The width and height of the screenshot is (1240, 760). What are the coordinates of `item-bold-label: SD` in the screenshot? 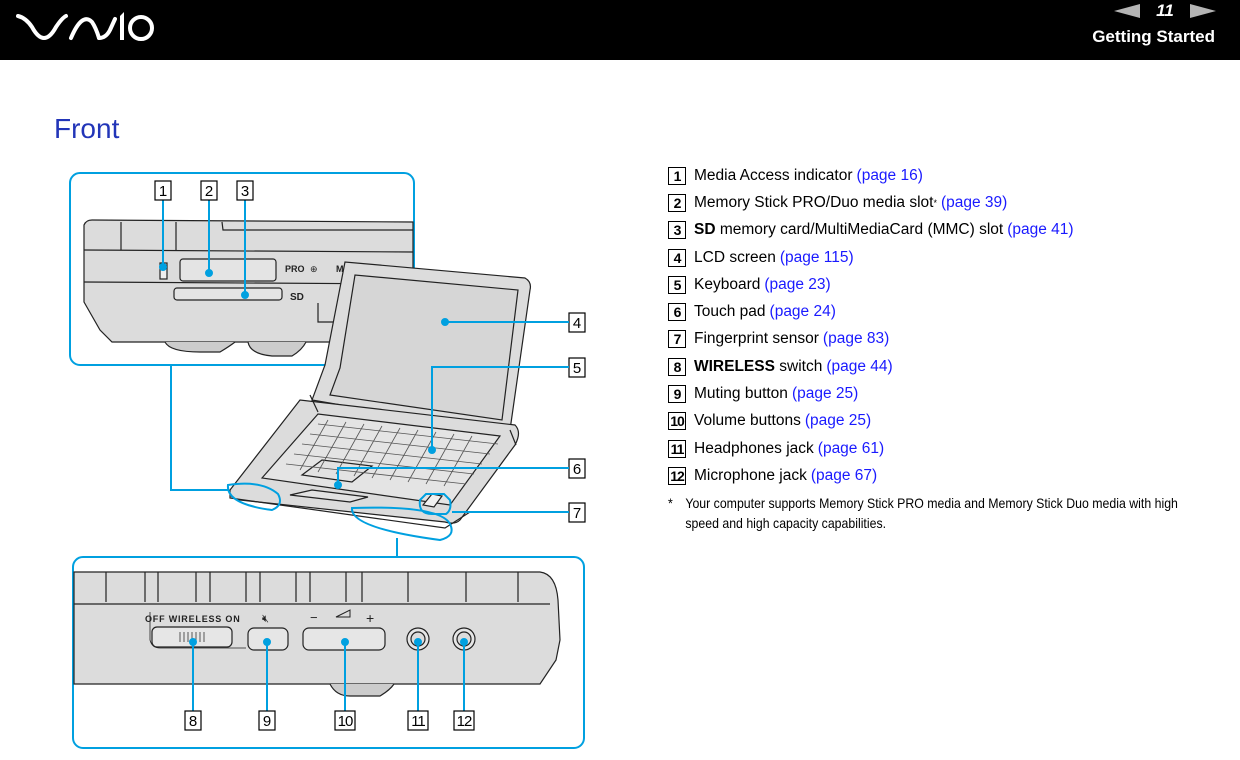 It's located at (705, 230).